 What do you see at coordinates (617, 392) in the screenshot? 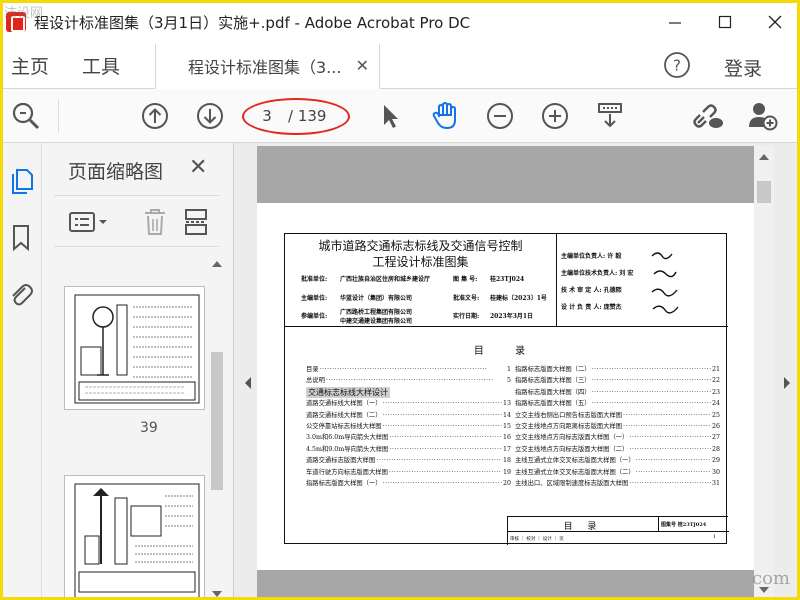
I see `toc-entry: 指路标志版面大样图（四） 23` at bounding box center [617, 392].